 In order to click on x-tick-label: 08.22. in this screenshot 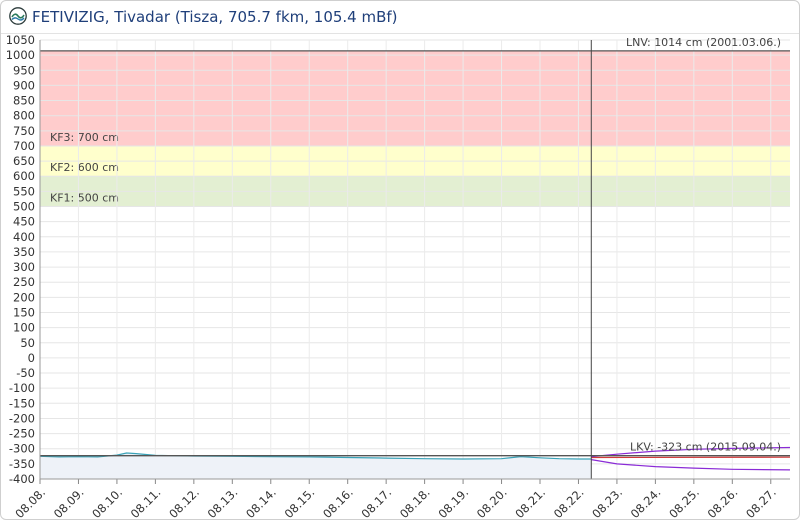, I will do `click(569, 502)`.